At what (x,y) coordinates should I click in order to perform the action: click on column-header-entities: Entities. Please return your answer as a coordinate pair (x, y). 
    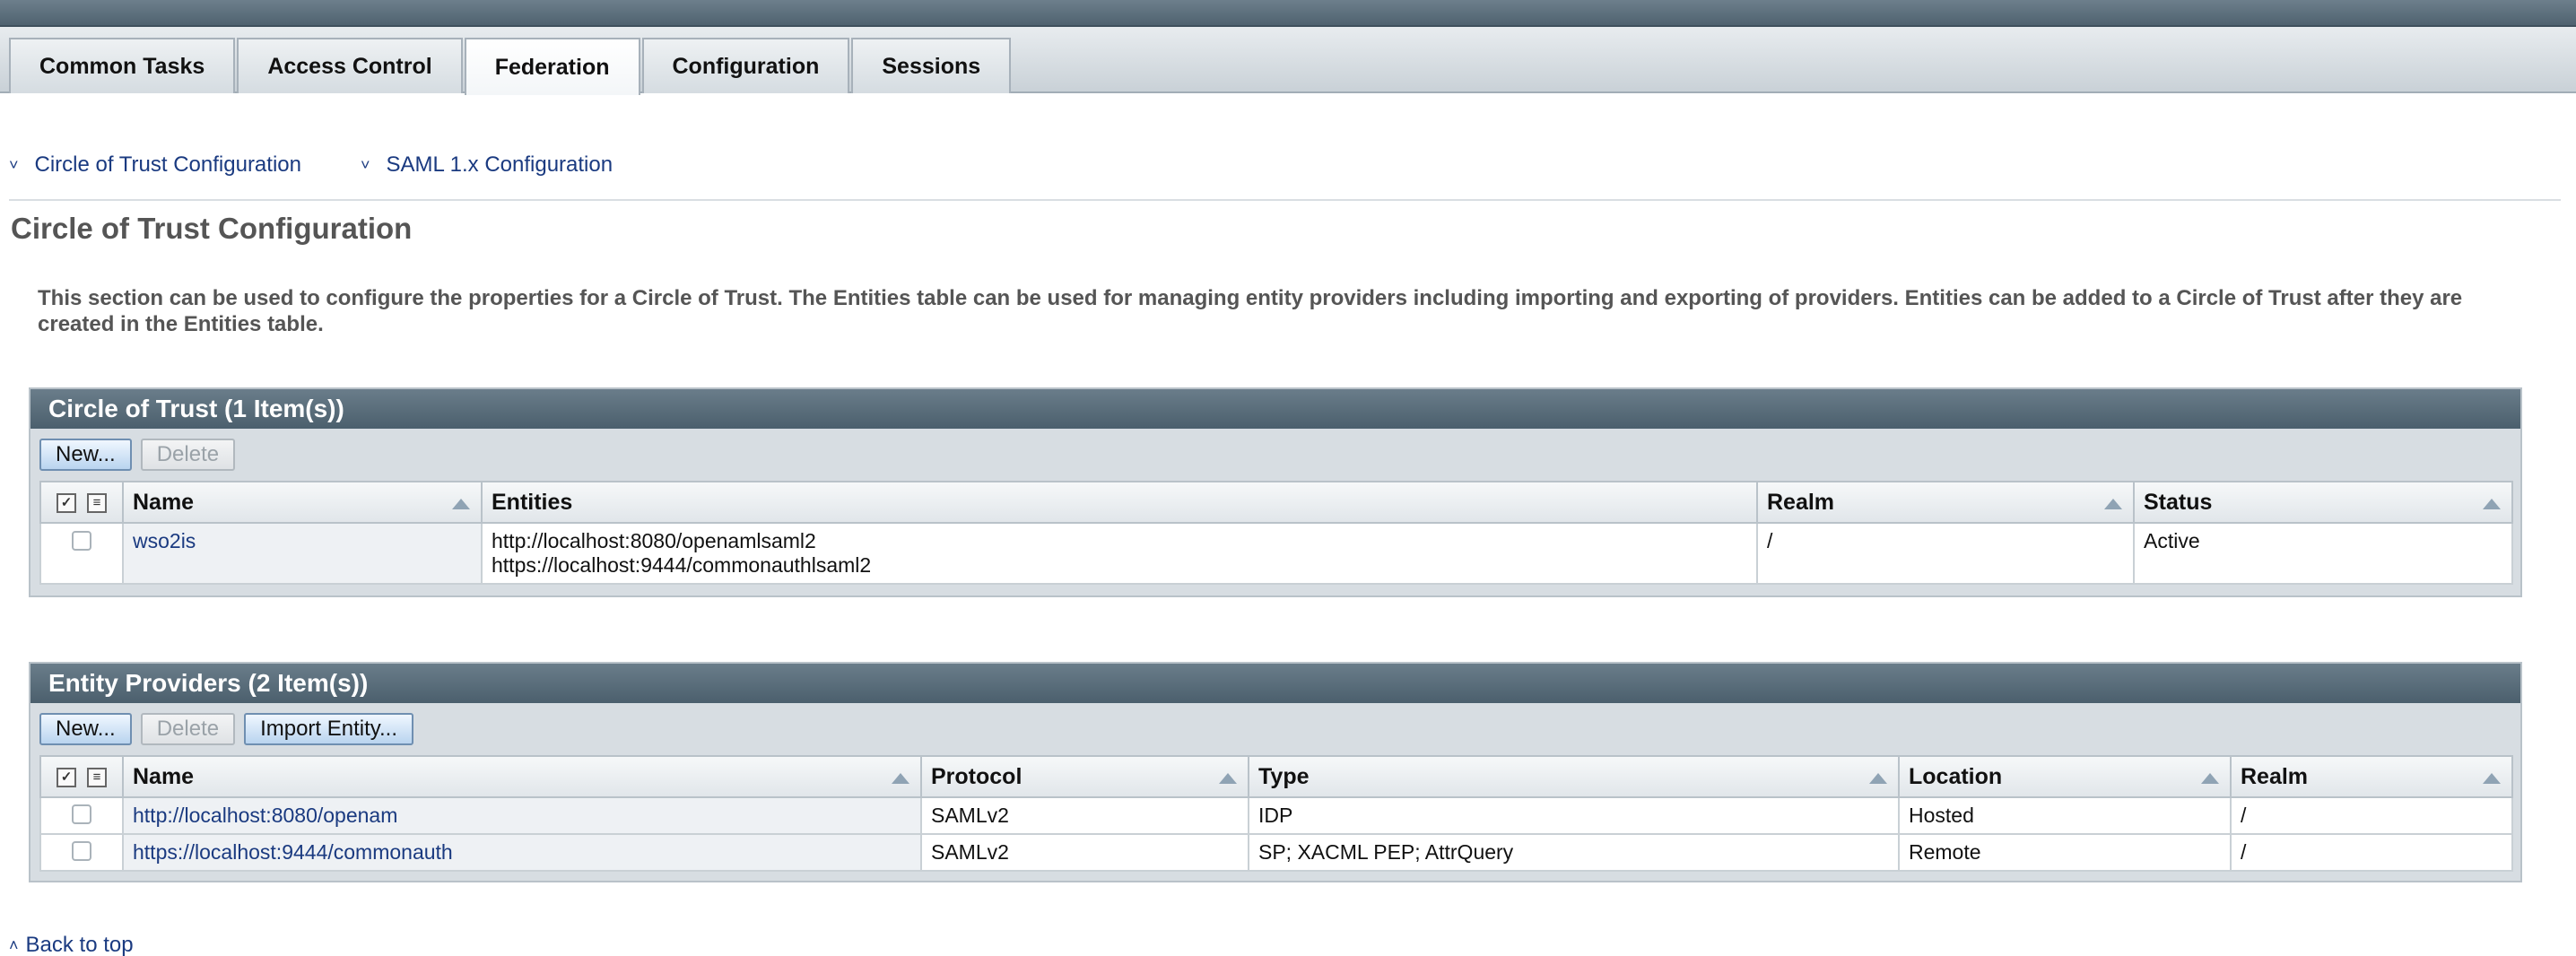
    Looking at the image, I should click on (1119, 502).